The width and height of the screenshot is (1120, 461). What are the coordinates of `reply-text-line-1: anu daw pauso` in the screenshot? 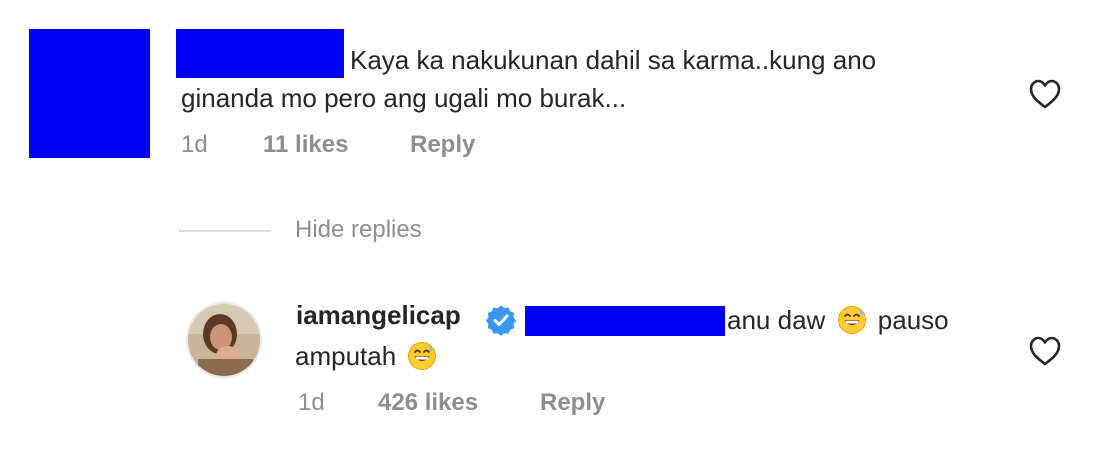 It's located at (838, 320).